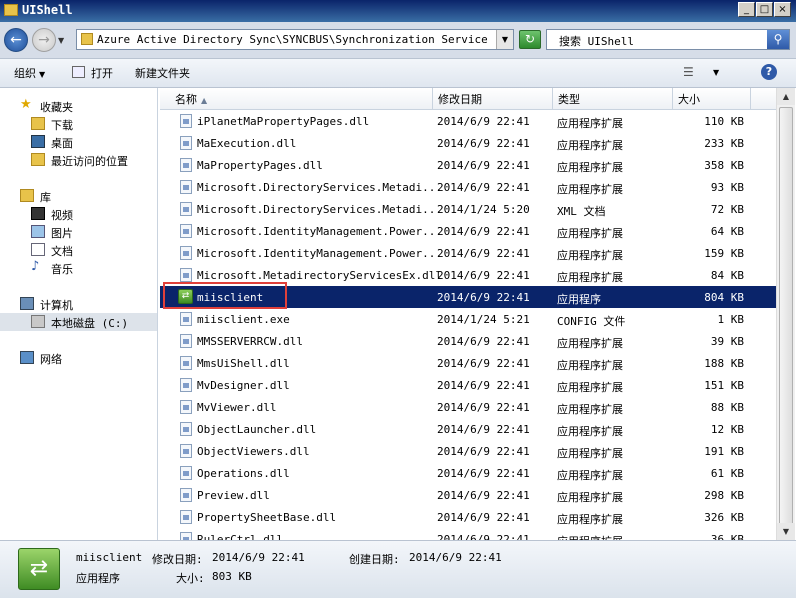  Describe the element at coordinates (786, 531) in the screenshot. I see `scroll-down-icon: ▼` at that location.